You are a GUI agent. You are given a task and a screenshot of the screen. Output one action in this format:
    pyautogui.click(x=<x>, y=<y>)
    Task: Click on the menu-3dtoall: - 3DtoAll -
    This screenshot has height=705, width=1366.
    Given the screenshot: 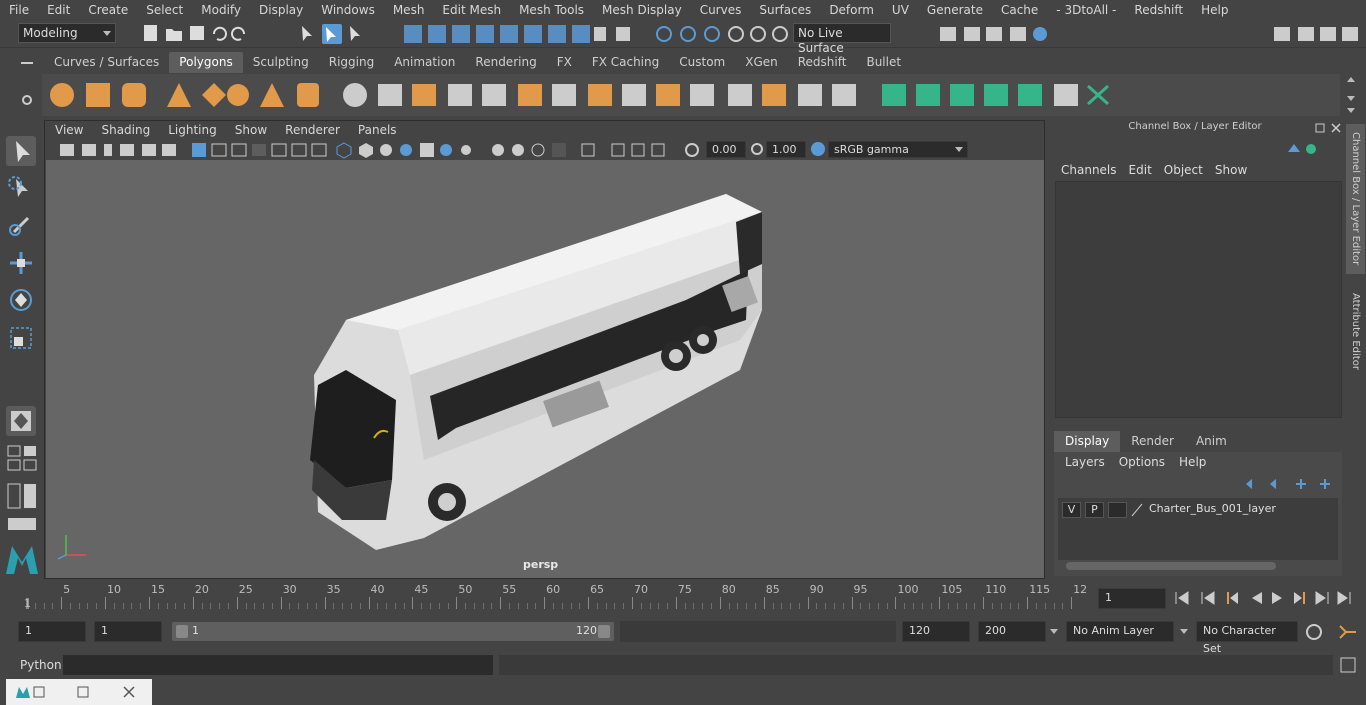 What is the action you would take?
    pyautogui.click(x=1086, y=10)
    